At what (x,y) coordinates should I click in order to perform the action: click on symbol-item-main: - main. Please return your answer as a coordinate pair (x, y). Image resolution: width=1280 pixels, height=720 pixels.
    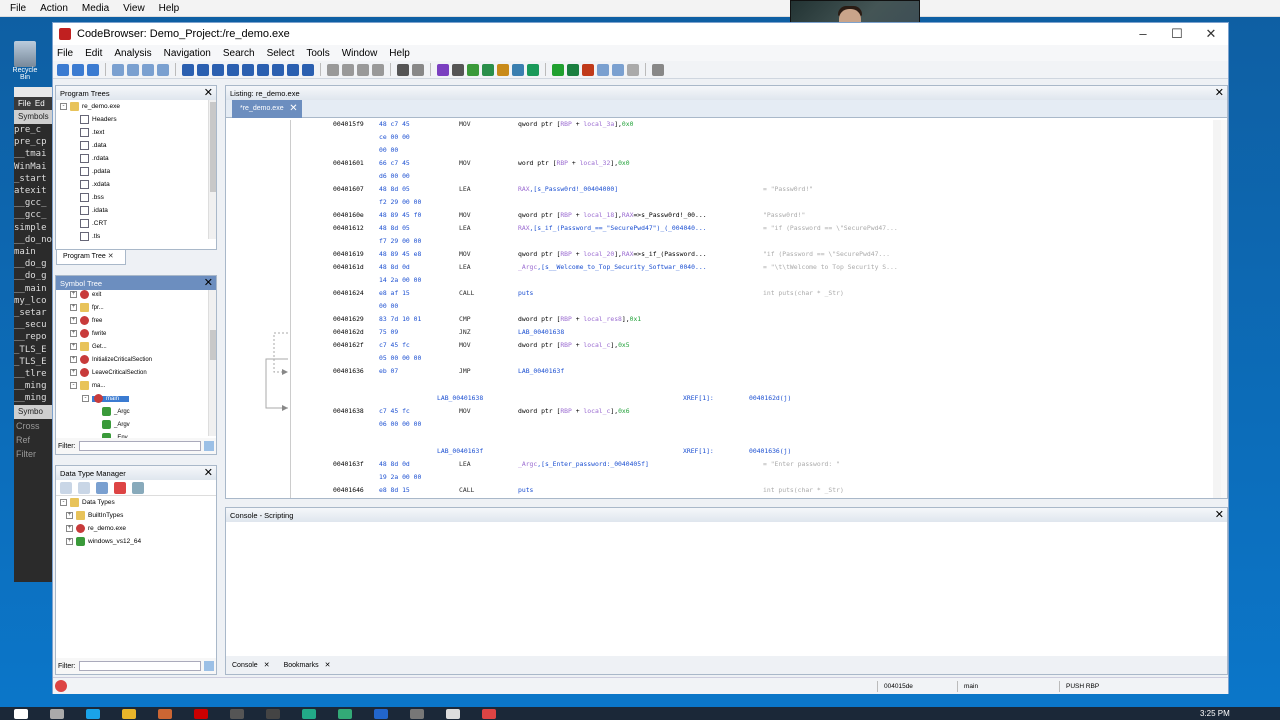
    Looking at the image, I should click on (143, 400).